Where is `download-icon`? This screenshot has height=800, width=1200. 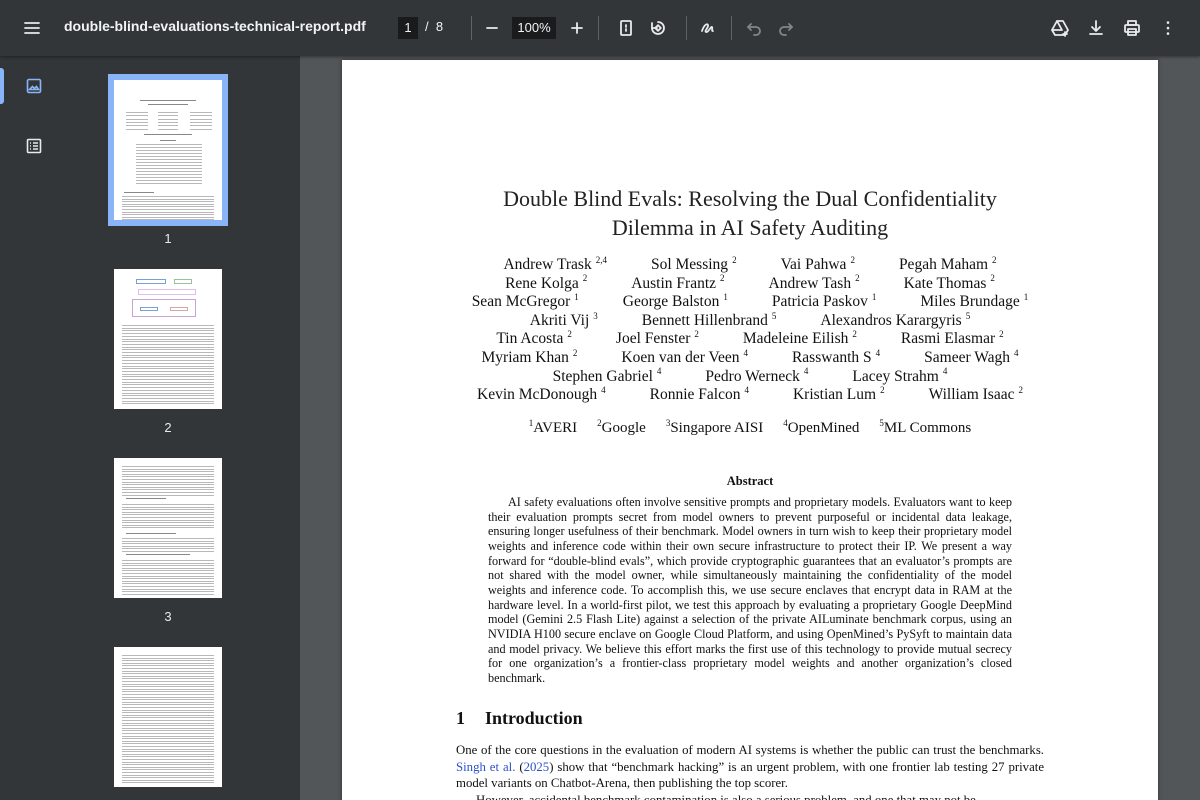
download-icon is located at coordinates (1096, 28).